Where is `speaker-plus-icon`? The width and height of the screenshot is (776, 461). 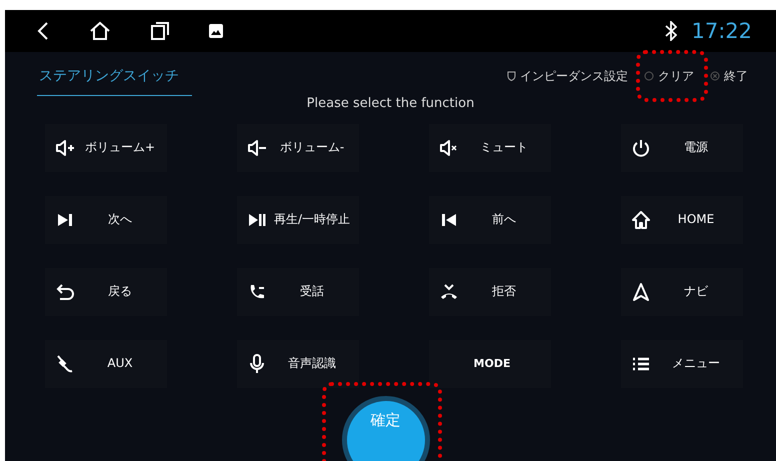 speaker-plus-icon is located at coordinates (65, 148).